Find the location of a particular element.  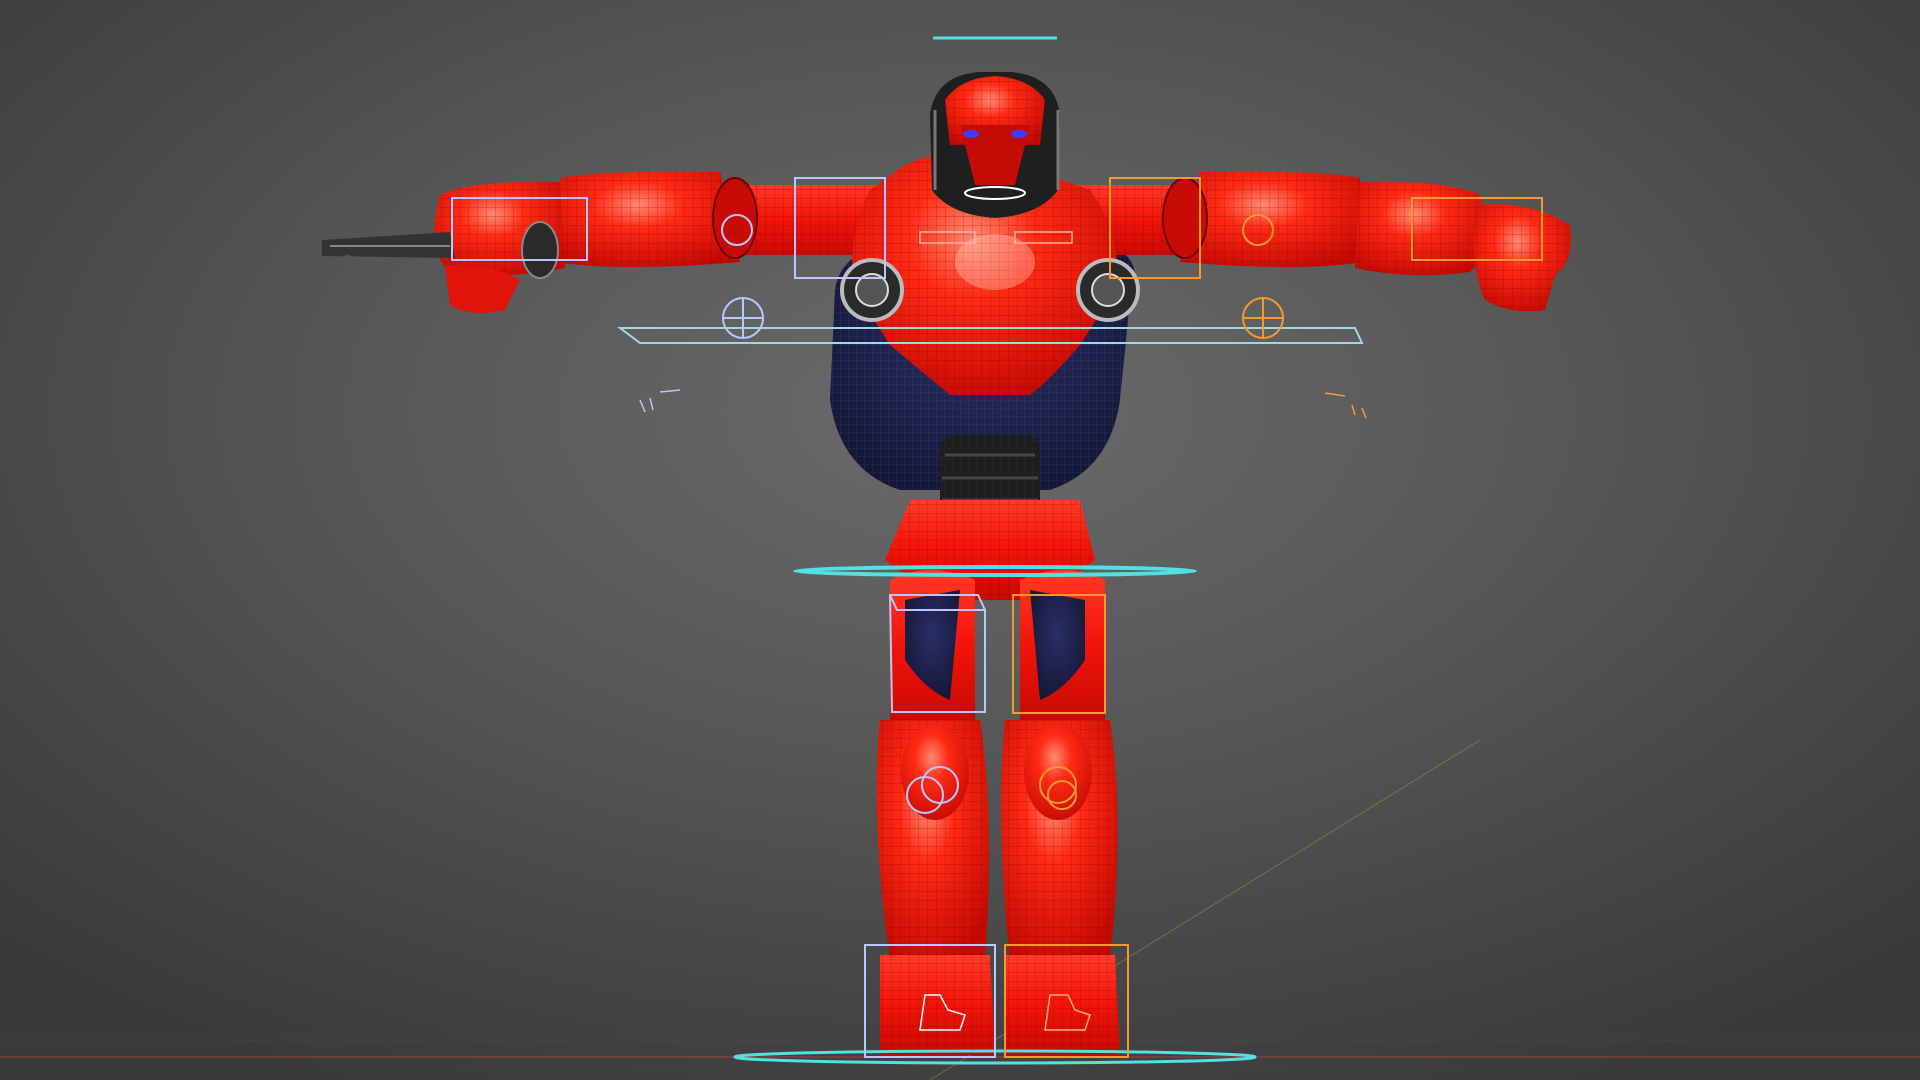

hand-marker-left is located at coordinates (660, 401).